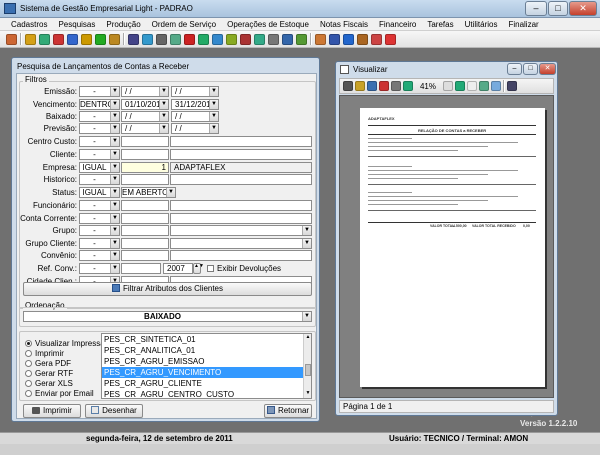  I want to click on search-icon, so click(396, 86).